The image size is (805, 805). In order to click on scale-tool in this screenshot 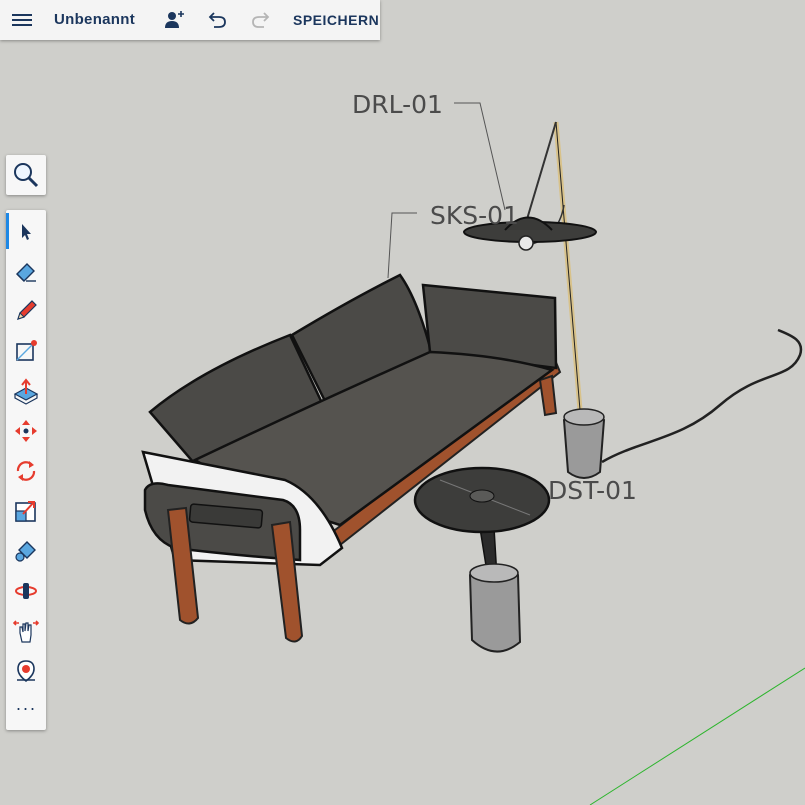, I will do `click(26, 511)`.